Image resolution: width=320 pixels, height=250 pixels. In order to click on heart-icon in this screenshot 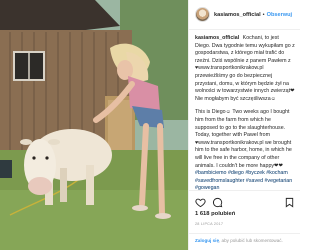, I will do `click(200, 201)`.